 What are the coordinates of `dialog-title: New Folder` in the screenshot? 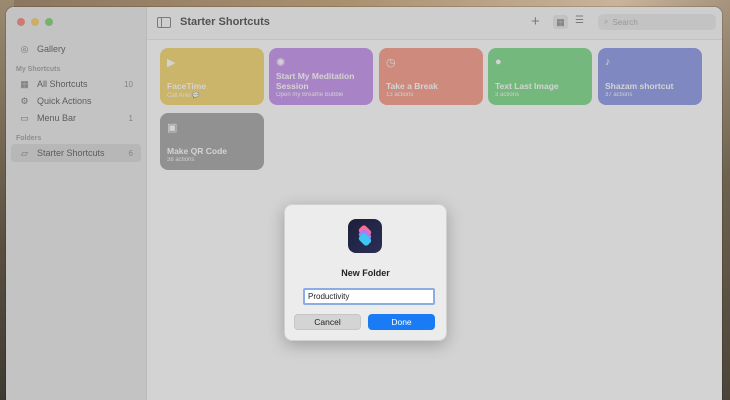 It's located at (365, 273).